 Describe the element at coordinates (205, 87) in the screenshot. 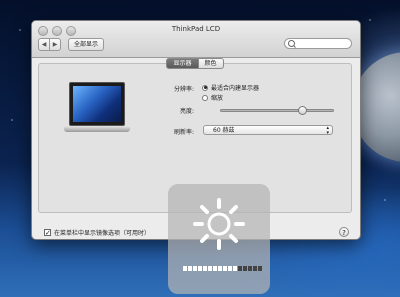

I see `radio-selected-icon` at that location.